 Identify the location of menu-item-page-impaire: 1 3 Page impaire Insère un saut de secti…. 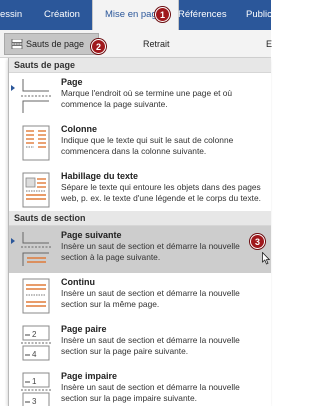
(140, 386).